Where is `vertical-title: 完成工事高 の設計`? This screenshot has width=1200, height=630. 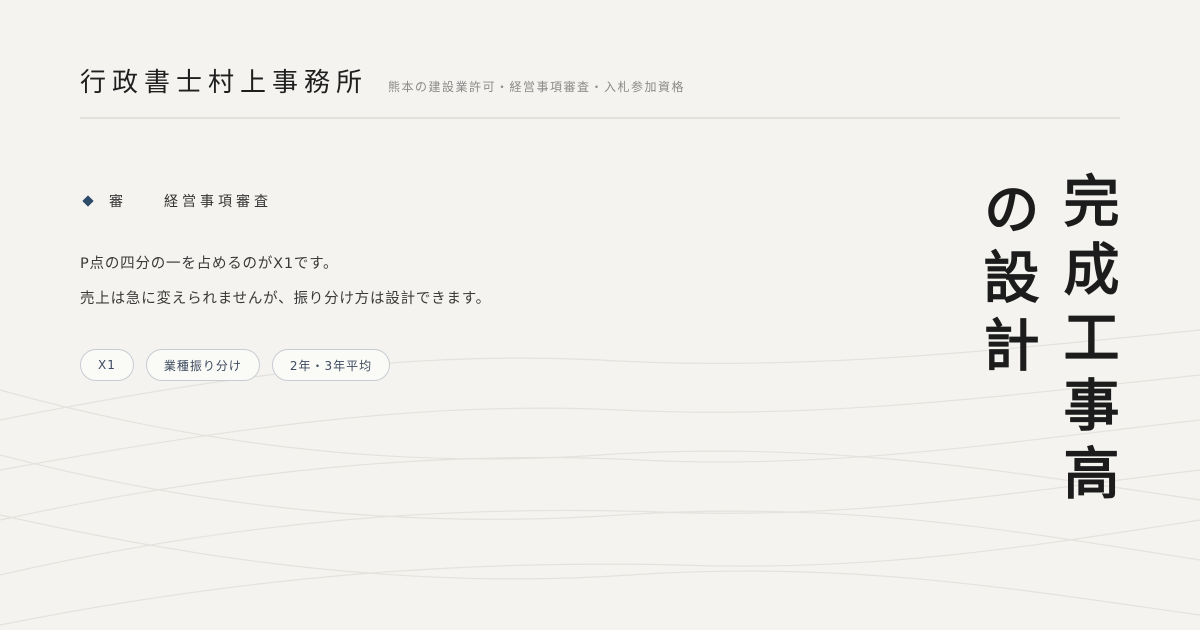
vertical-title: 完成工事高 の設計 is located at coordinates (1047, 342).